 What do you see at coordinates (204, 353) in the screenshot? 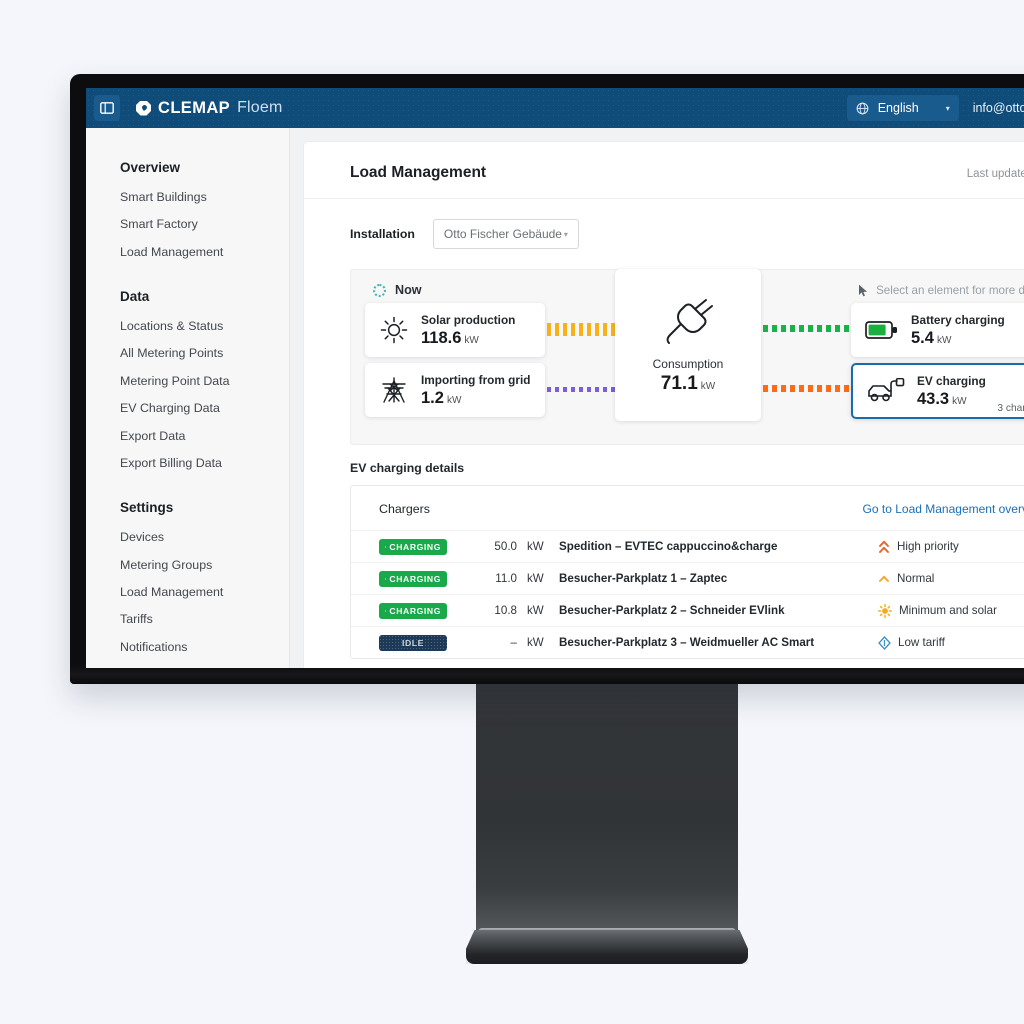
I see `sidebar-item-all-metering-points: All Metering Points` at bounding box center [204, 353].